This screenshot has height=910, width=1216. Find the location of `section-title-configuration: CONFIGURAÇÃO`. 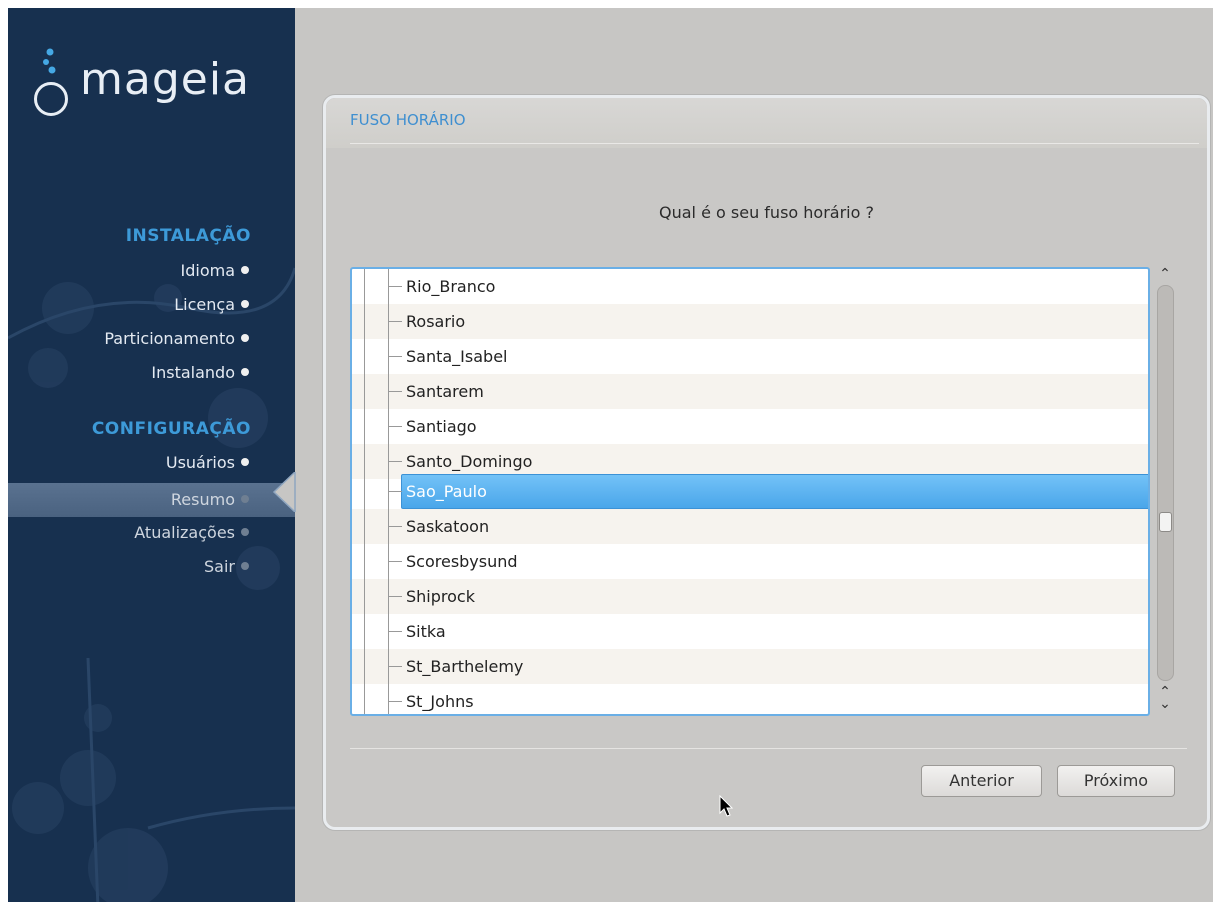

section-title-configuration: CONFIGURAÇÃO is located at coordinates (171, 429).